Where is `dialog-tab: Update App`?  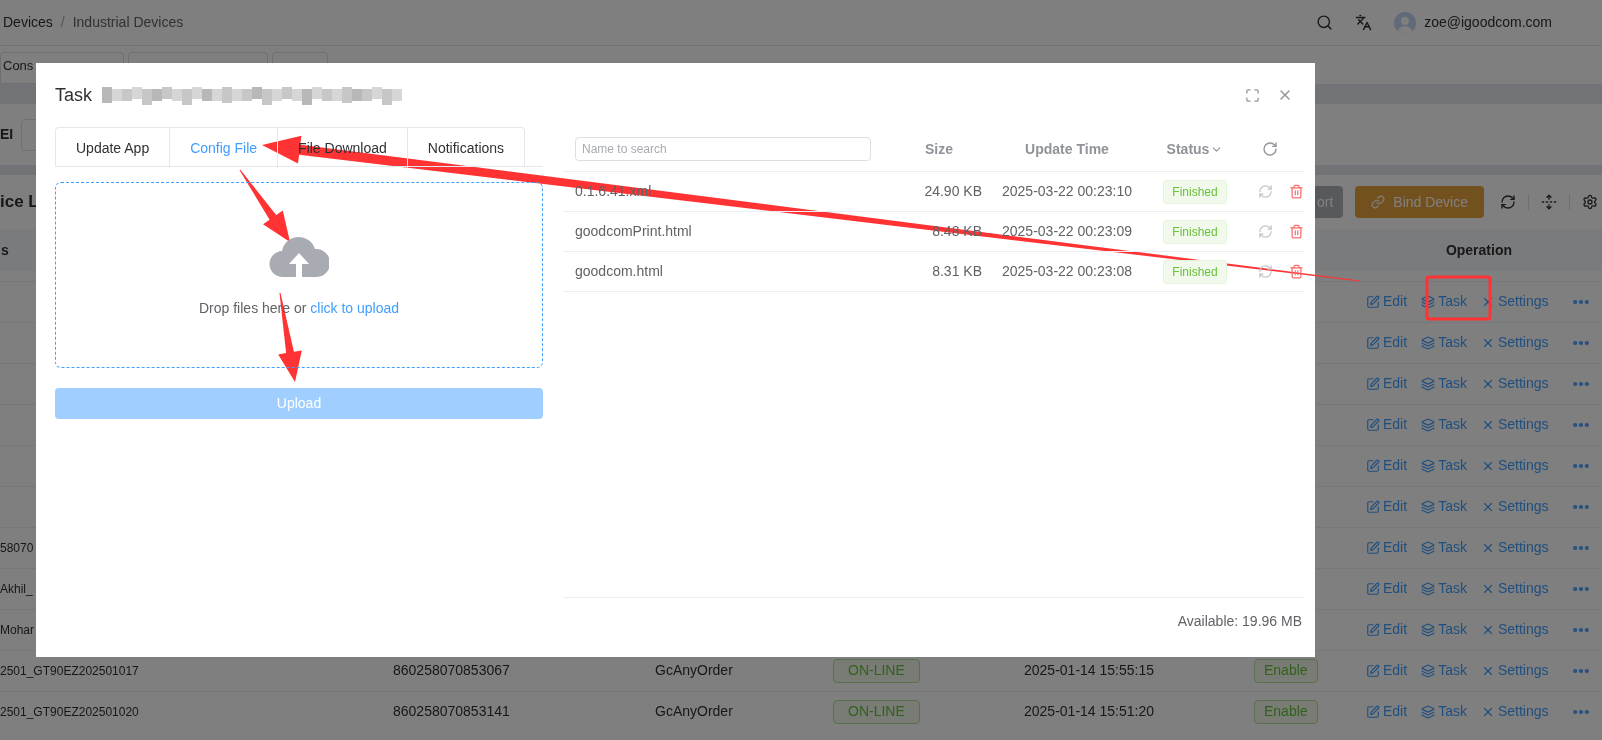
dialog-tab: Update App is located at coordinates (113, 148).